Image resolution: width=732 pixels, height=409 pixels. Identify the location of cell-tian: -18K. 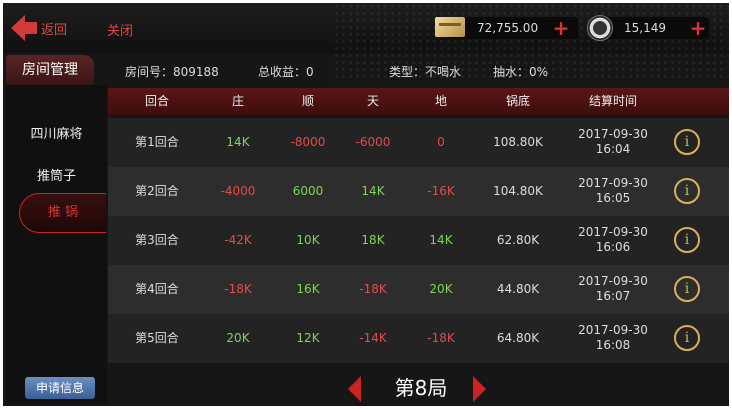
(373, 289).